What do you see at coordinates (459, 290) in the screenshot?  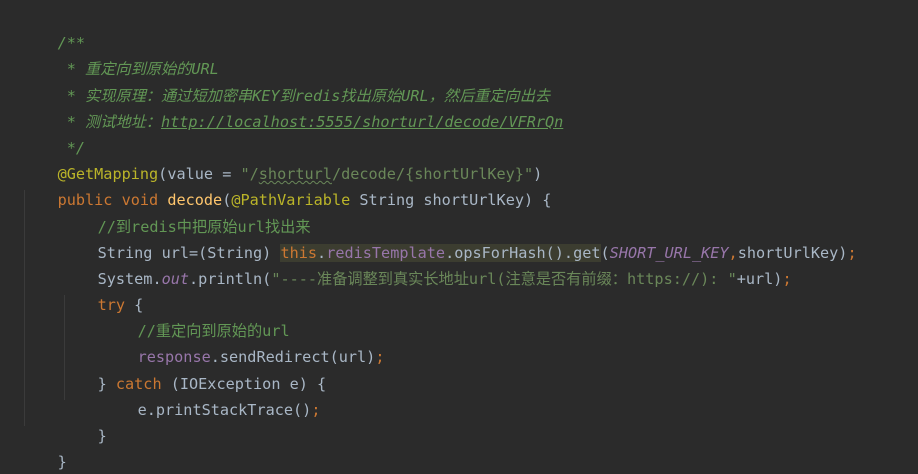 I see `code-line-11: try {` at bounding box center [459, 290].